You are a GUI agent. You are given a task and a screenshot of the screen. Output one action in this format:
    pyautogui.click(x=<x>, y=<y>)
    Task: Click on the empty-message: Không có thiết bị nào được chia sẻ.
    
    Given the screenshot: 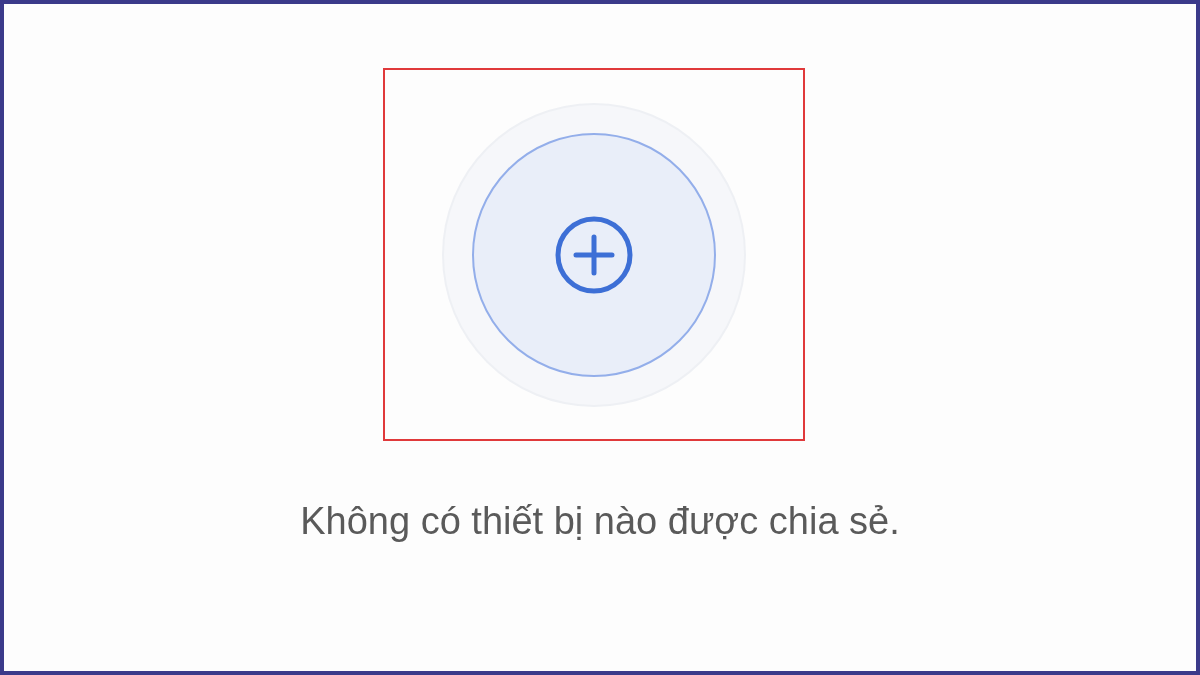 What is the action you would take?
    pyautogui.click(x=600, y=521)
    